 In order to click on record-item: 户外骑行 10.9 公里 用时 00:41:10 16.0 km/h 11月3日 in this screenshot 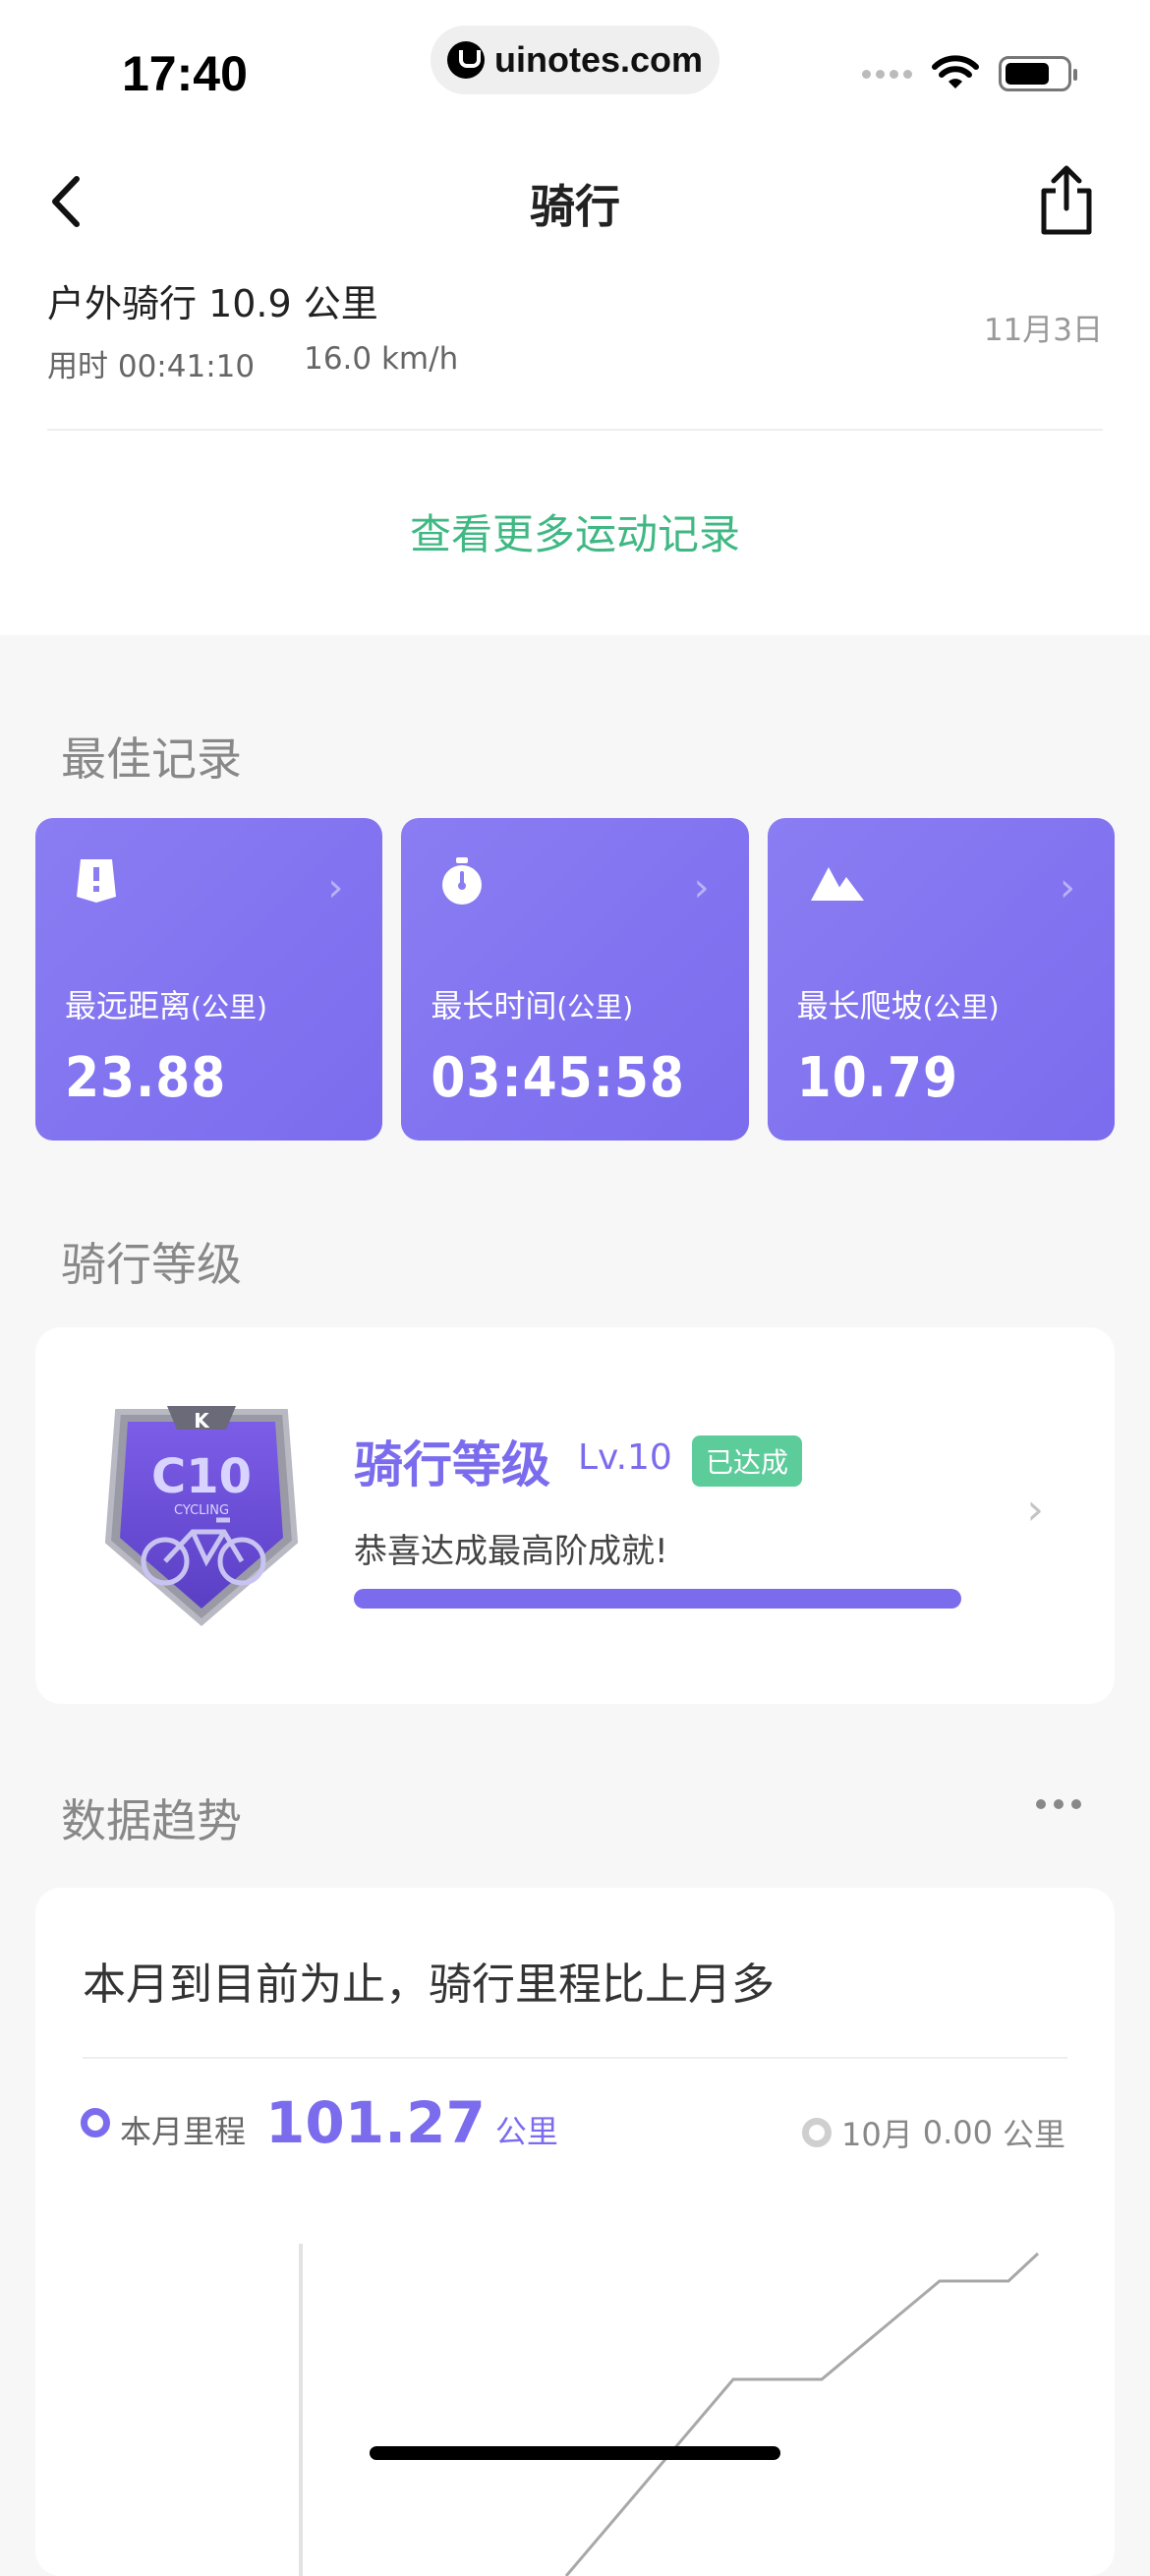, I will do `click(575, 352)`.